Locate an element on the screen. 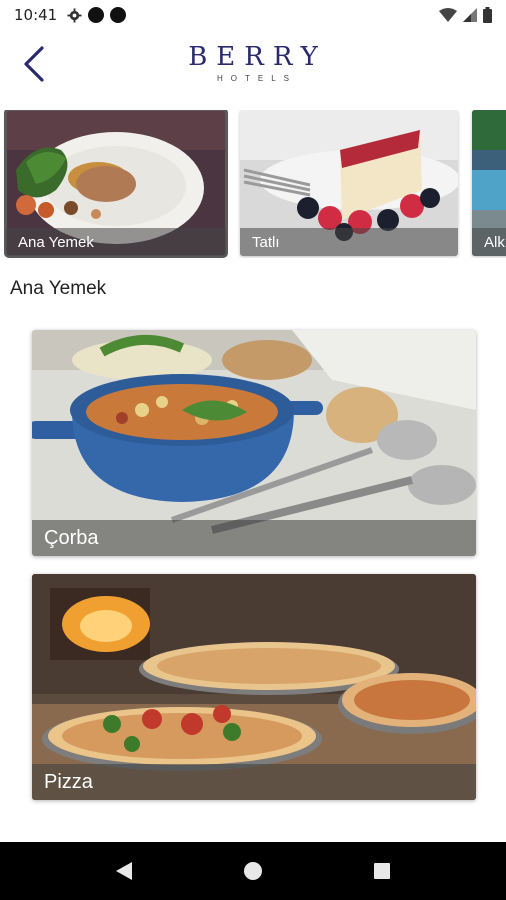 The height and width of the screenshot is (900, 506). system-nav-bar is located at coordinates (253, 871).